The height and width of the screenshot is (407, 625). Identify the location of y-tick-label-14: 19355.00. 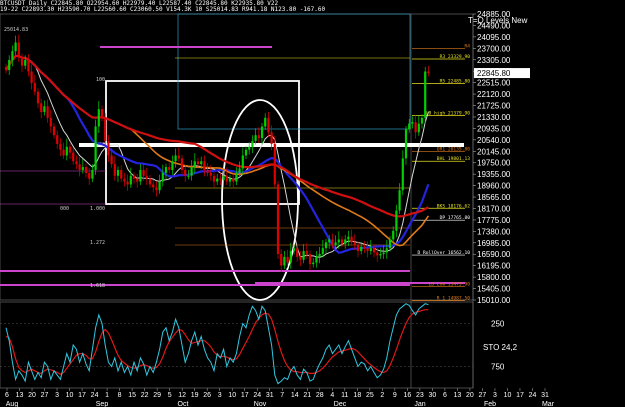
(494, 174).